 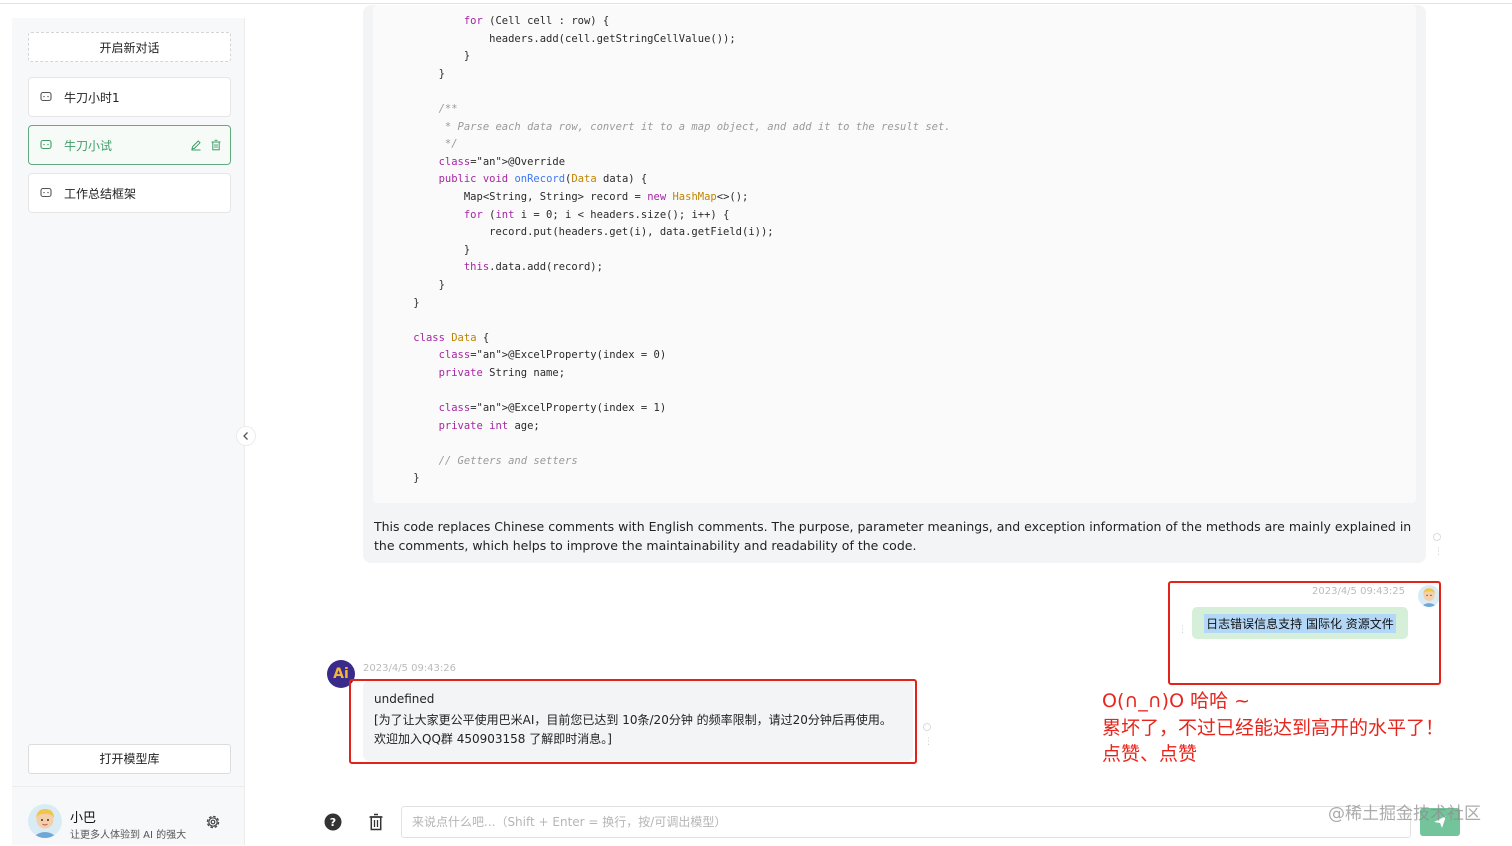 I want to click on conversation-label: 工作总结框架, so click(x=100, y=193).